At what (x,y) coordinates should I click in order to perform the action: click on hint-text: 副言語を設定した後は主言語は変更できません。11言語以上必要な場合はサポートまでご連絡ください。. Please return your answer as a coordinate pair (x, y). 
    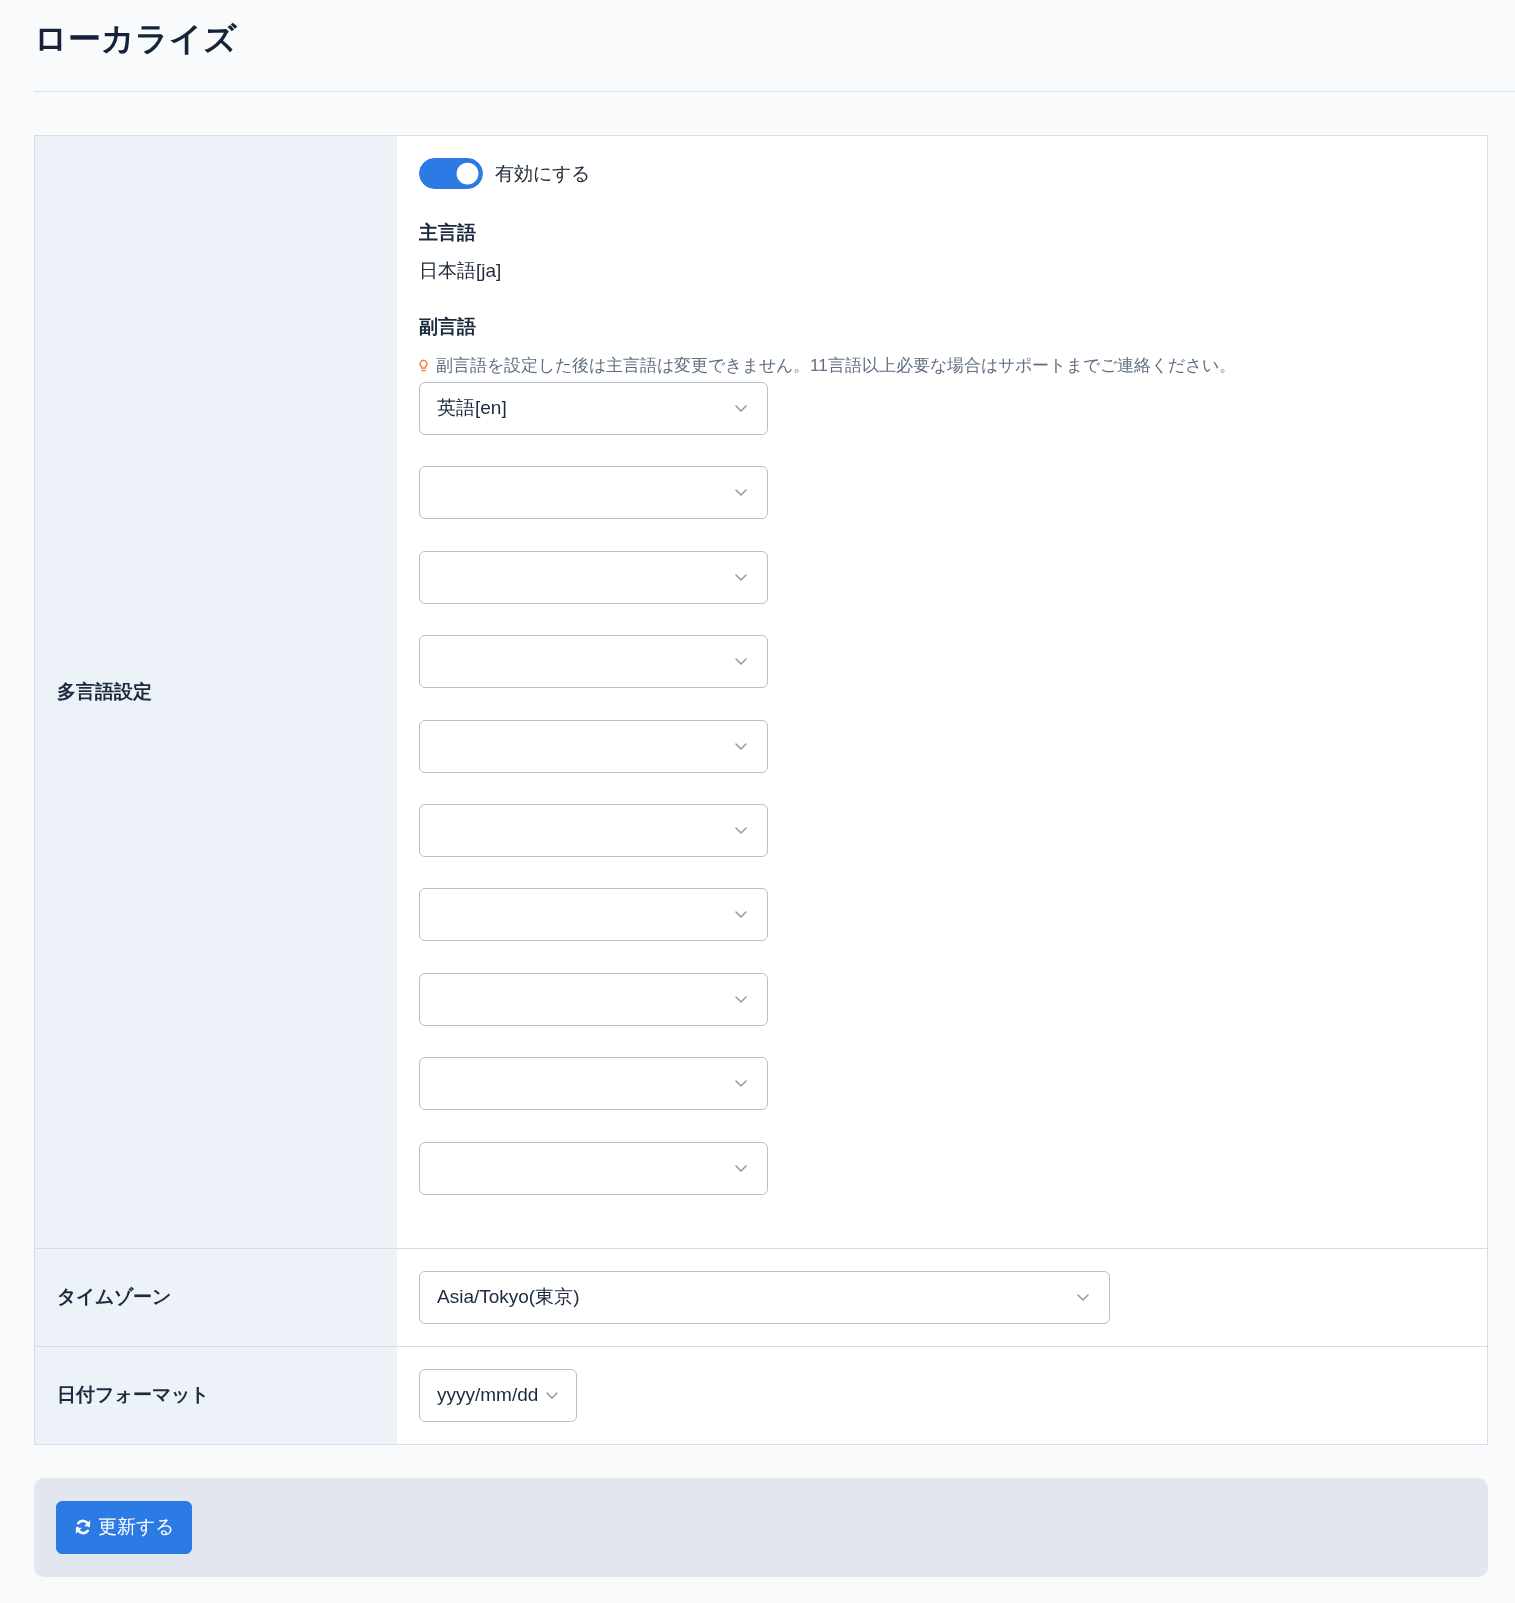
    Looking at the image, I should click on (836, 366).